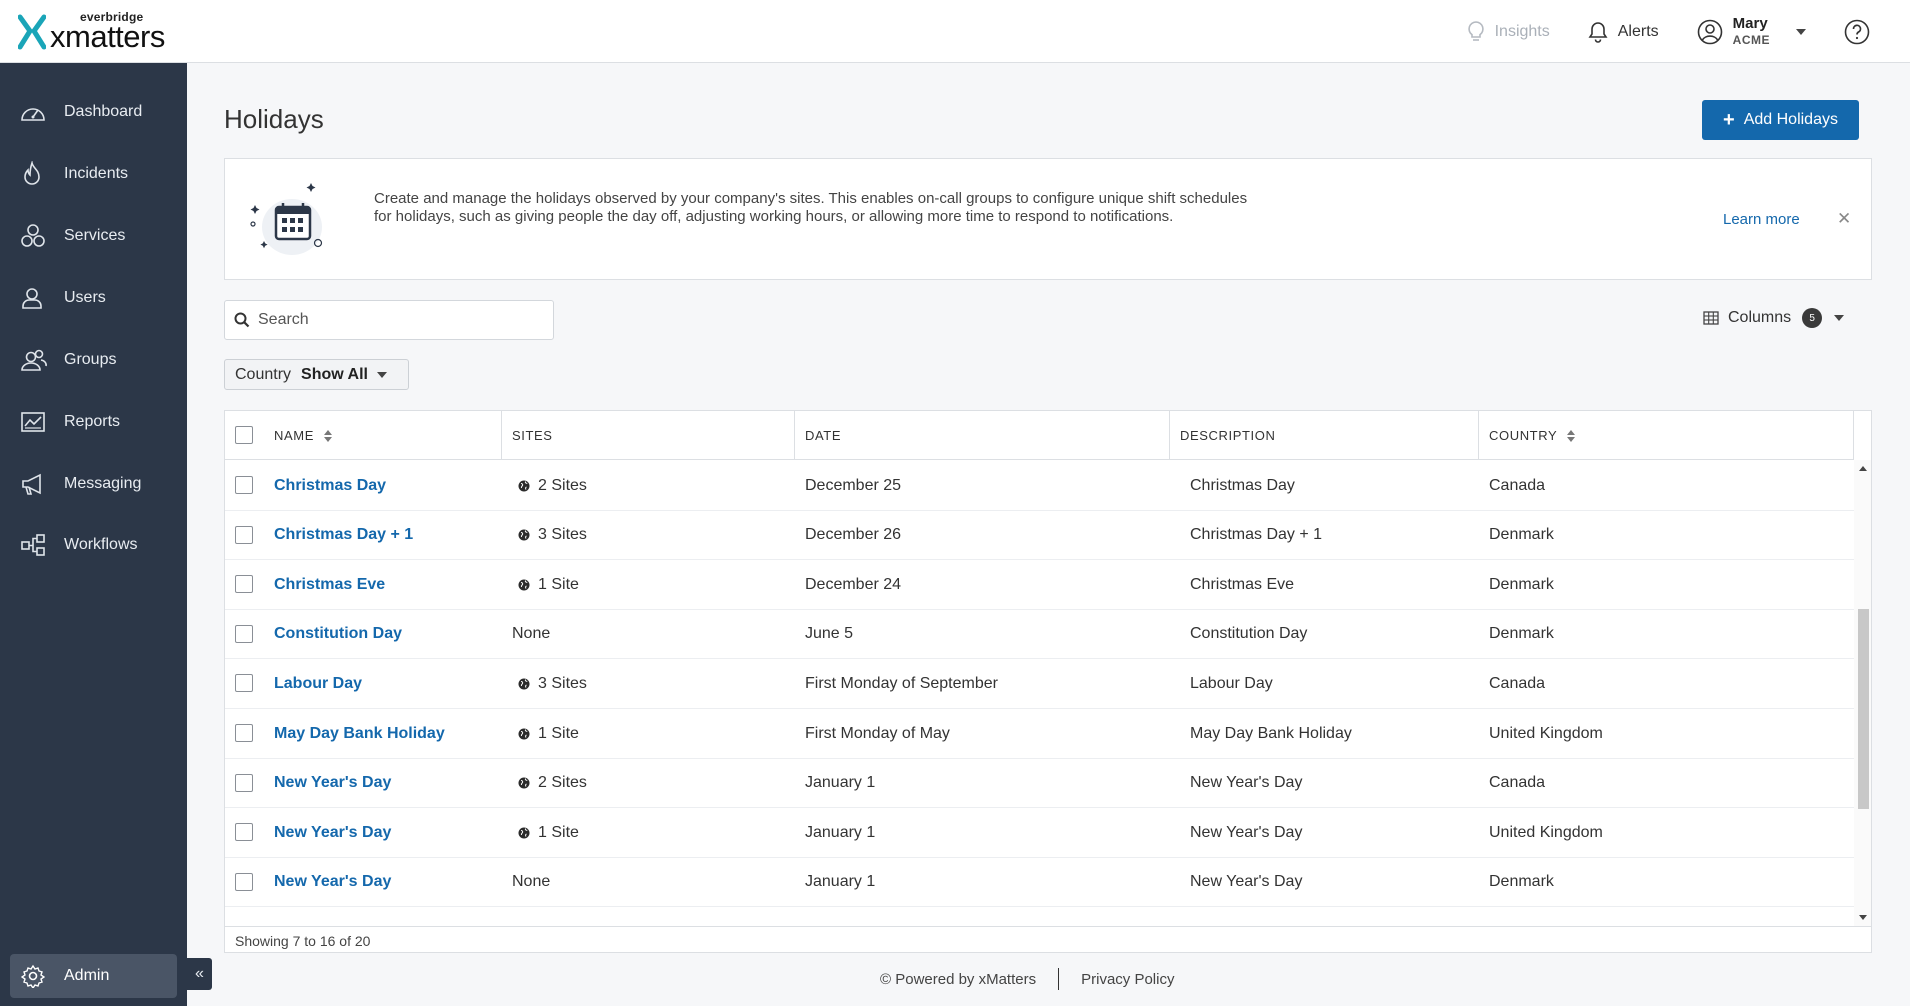 This screenshot has height=1006, width=1910. What do you see at coordinates (1546, 733) in the screenshot?
I see `country-cell: United Kingdom` at bounding box center [1546, 733].